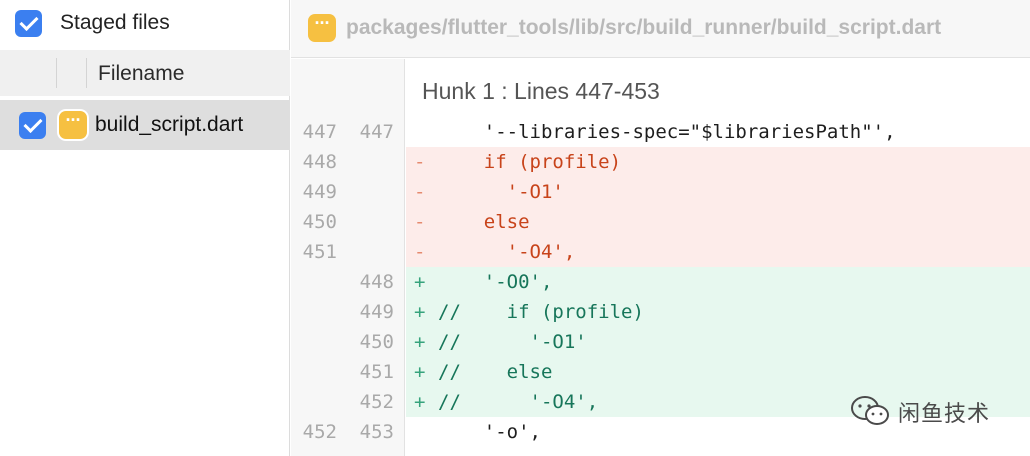 This screenshot has width=1030, height=456. What do you see at coordinates (319, 222) in the screenshot?
I see `old-line-number: 450` at bounding box center [319, 222].